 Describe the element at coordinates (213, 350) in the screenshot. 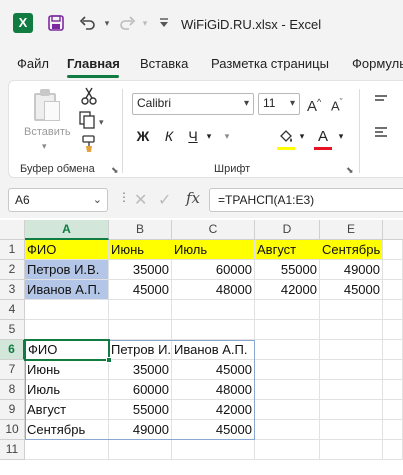

I see `cell-c6: Иванов А.П.` at that location.